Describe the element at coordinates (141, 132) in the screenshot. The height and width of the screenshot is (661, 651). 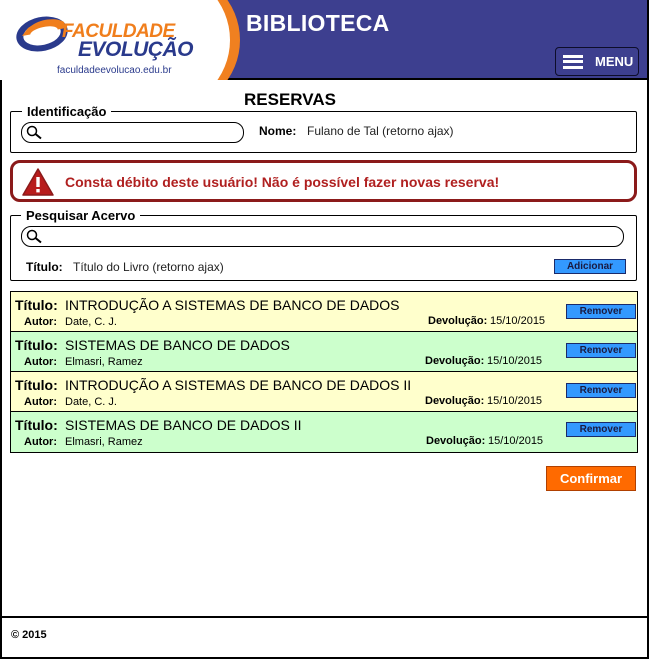
I see `user-search-input` at that location.